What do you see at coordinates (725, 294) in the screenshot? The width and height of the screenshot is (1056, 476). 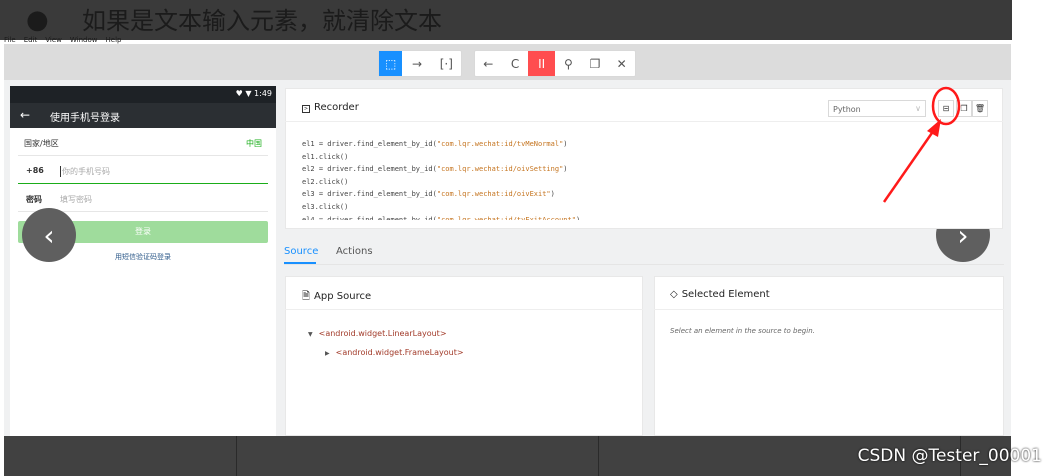 I see `selected-element-title: Selected Element` at bounding box center [725, 294].